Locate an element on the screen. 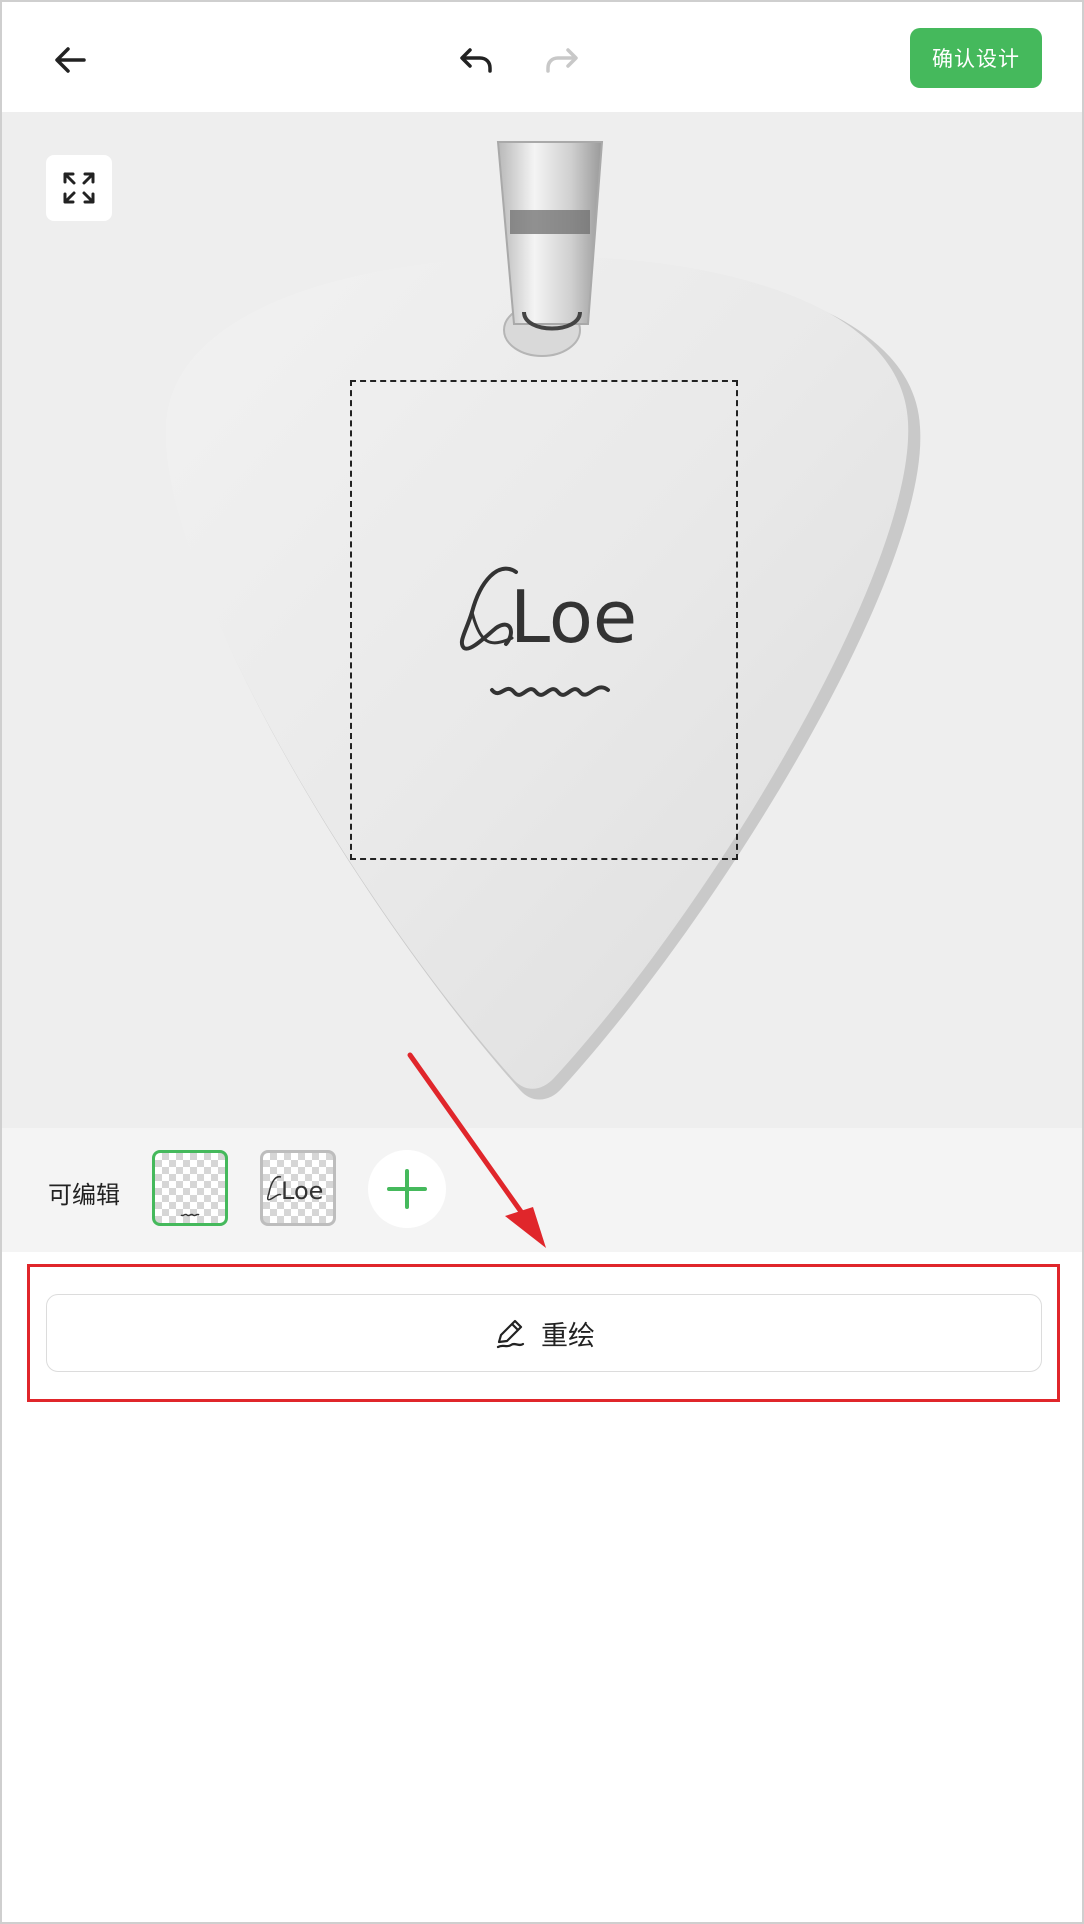 This screenshot has width=1084, height=1924. text-preview: Loe is located at coordinates (294, 1190).